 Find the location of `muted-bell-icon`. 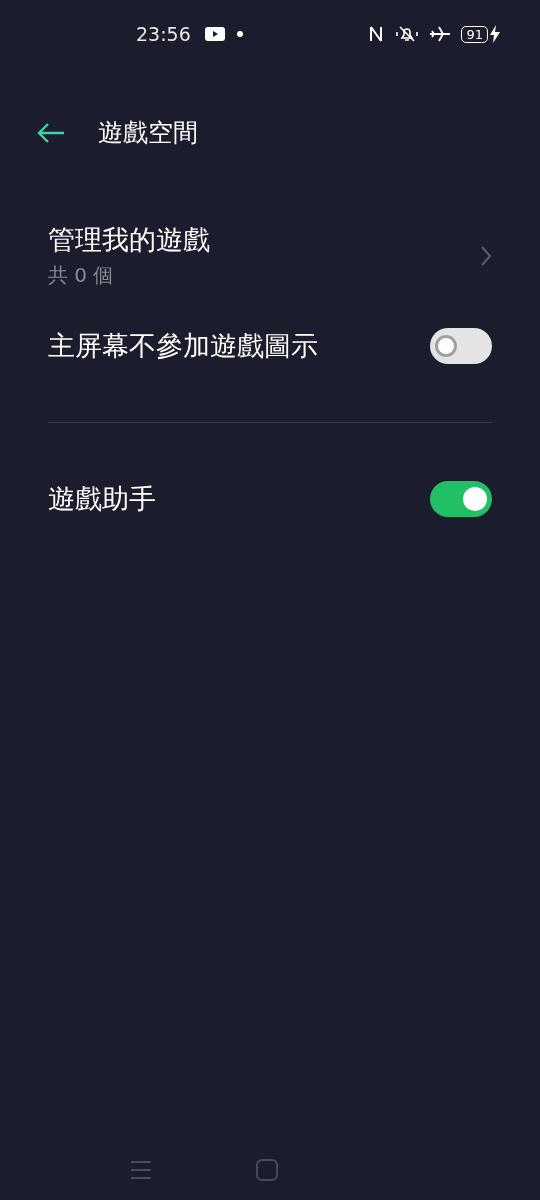

muted-bell-icon is located at coordinates (407, 34).